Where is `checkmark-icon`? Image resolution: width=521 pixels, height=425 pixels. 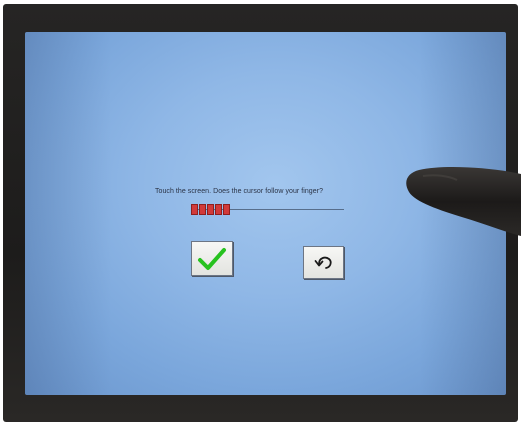 checkmark-icon is located at coordinates (212, 258).